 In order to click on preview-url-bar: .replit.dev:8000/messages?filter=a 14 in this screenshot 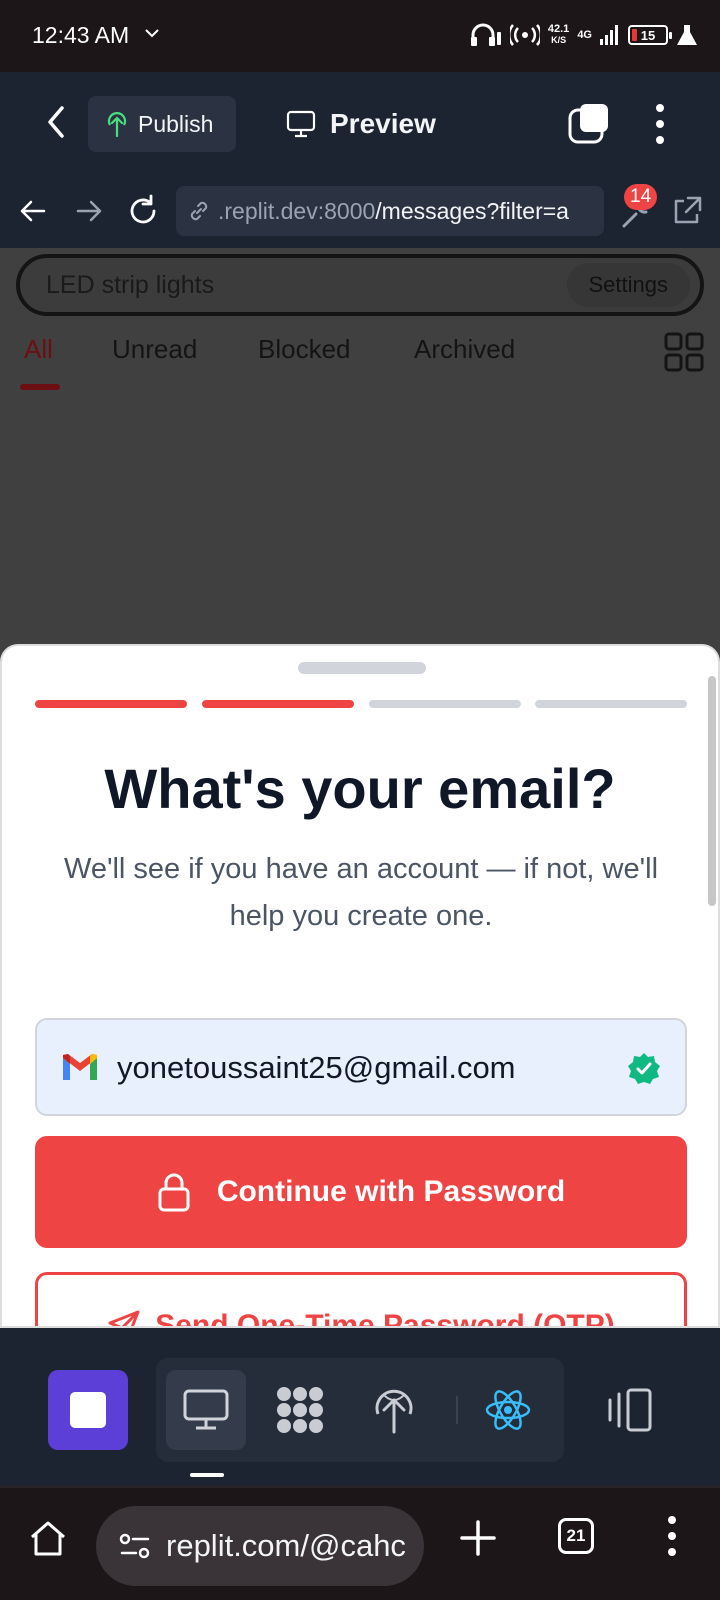, I will do `click(360, 211)`.